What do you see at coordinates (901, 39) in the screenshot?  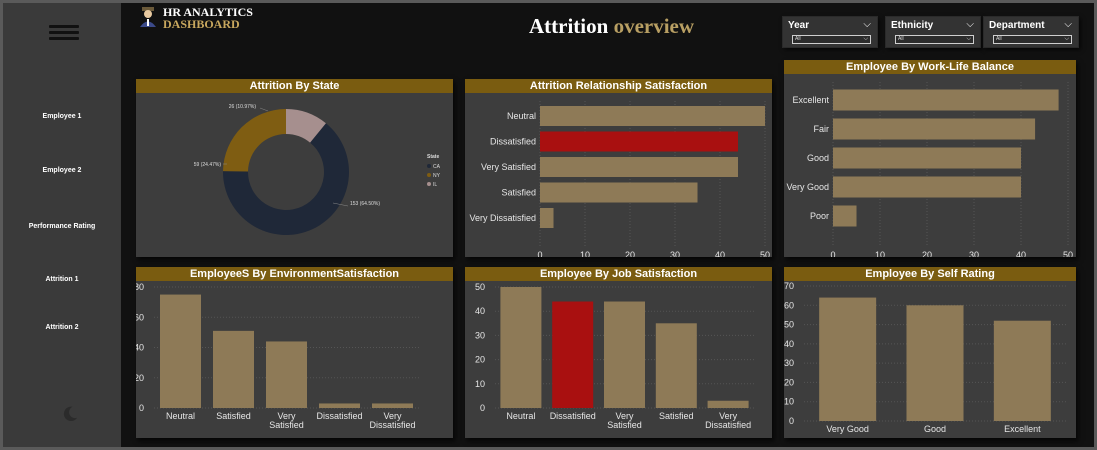 I see `filter-ethnicity-value: All` at bounding box center [901, 39].